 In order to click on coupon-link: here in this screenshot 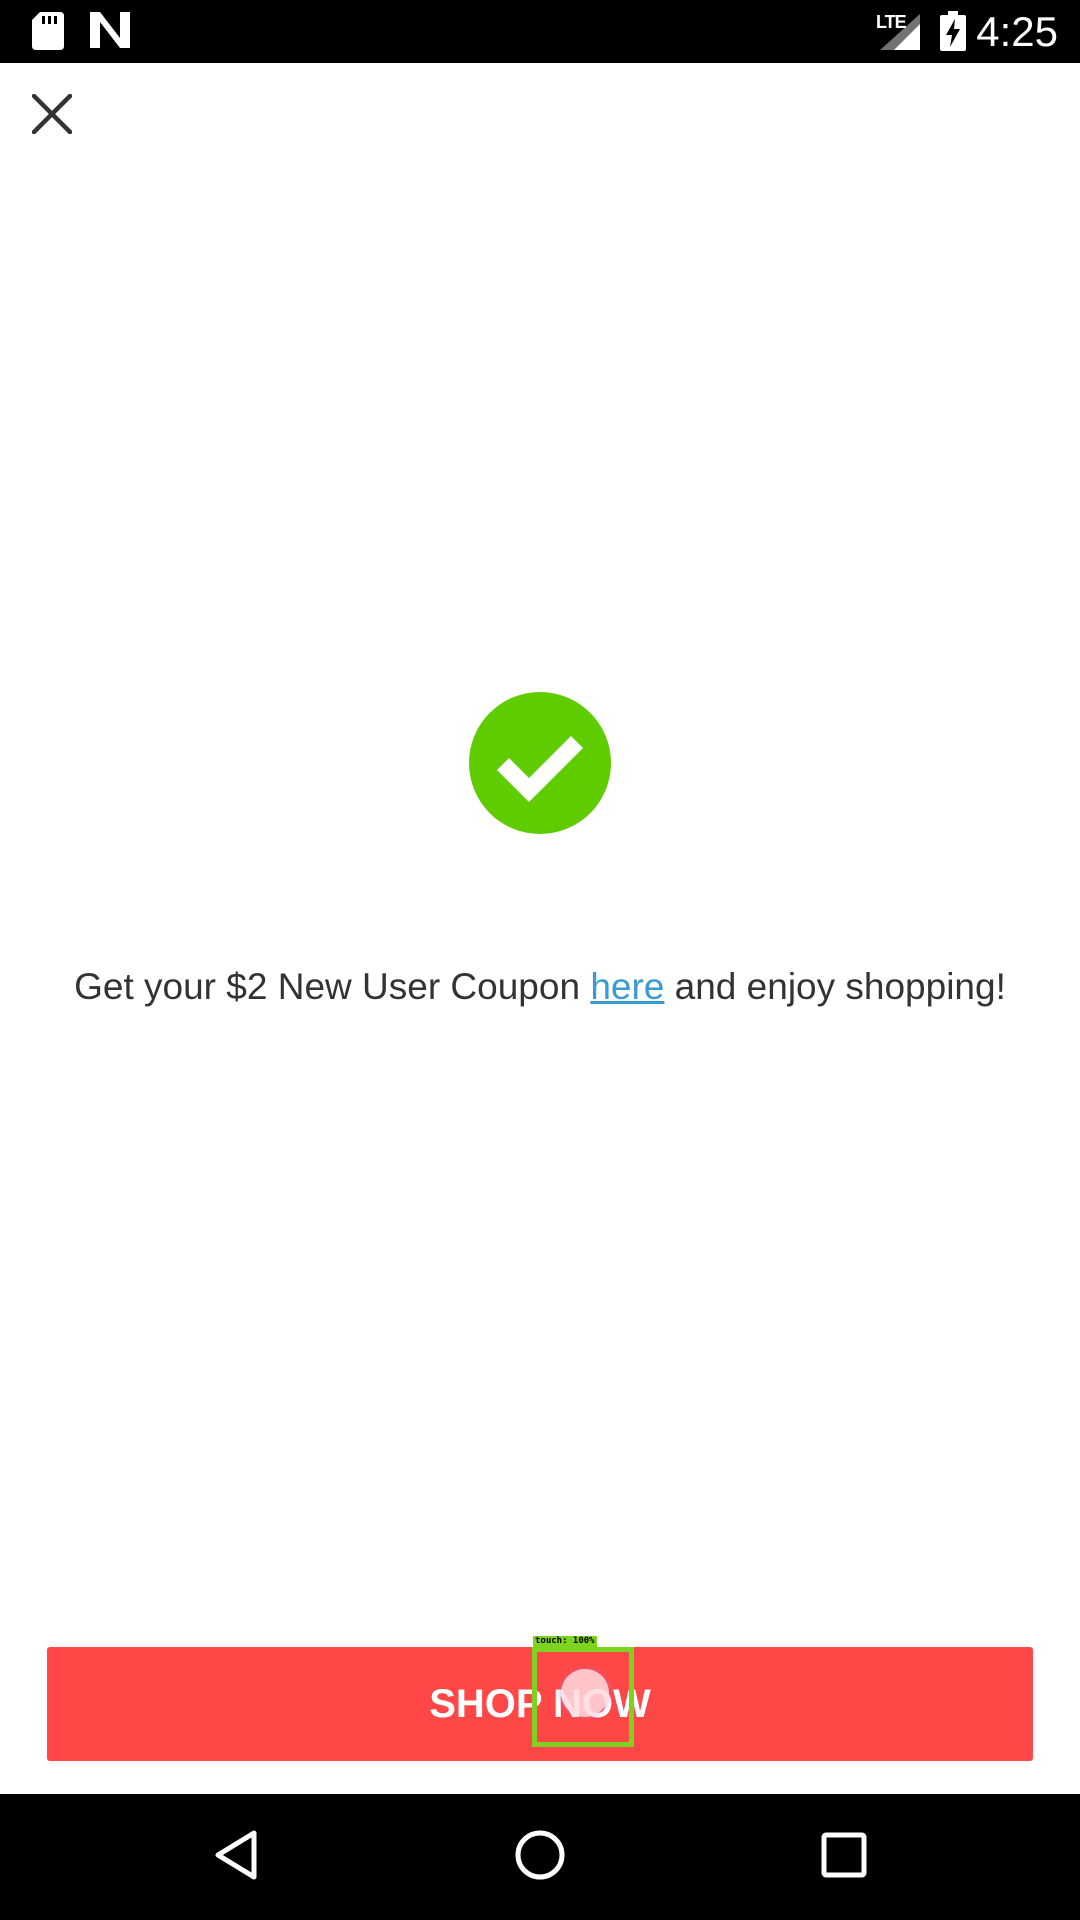, I will do `click(627, 986)`.